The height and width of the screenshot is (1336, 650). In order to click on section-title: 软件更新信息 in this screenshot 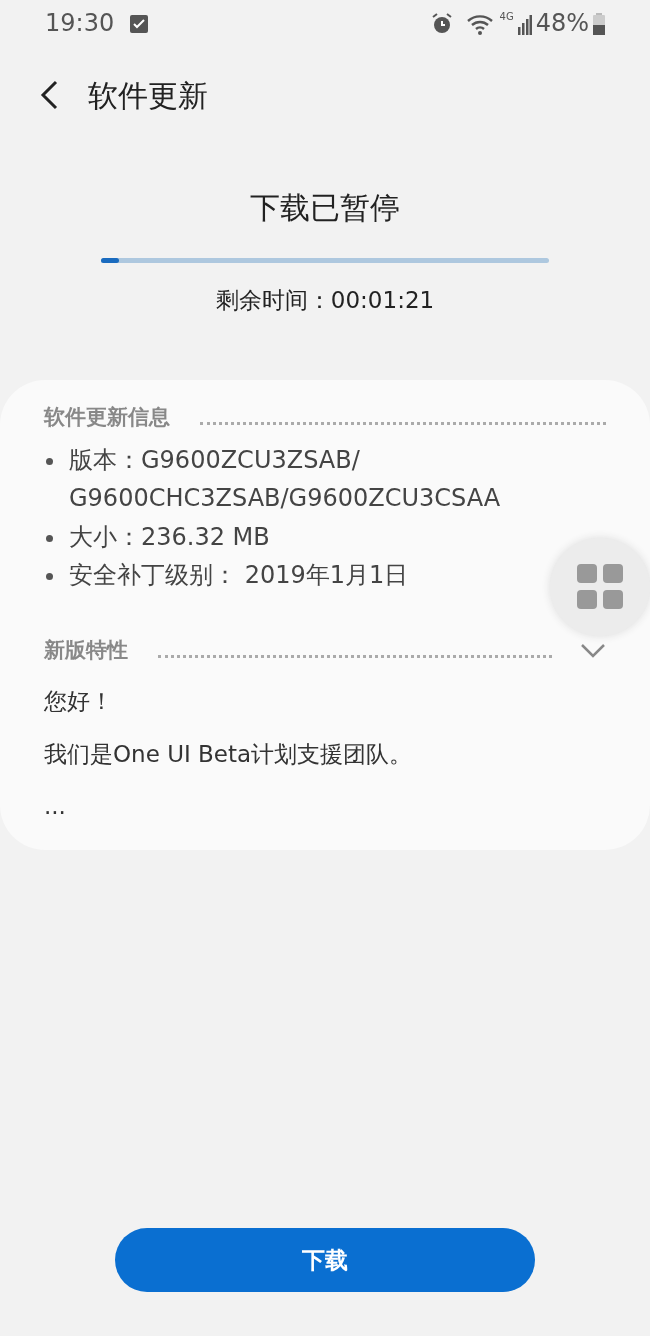, I will do `click(107, 417)`.